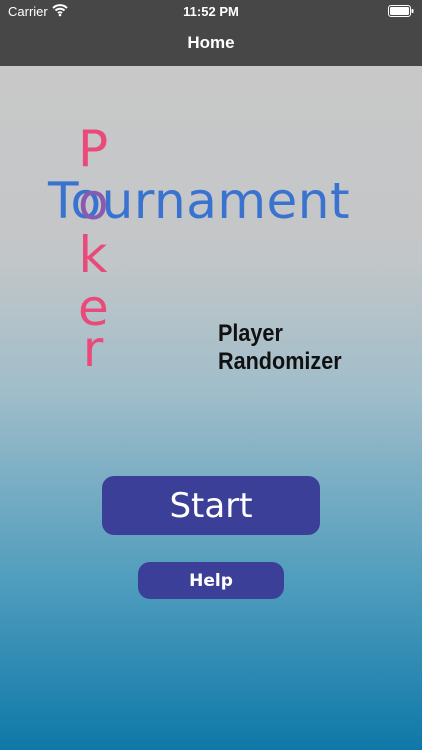  Describe the element at coordinates (93, 349) in the screenshot. I see `logo-letter-r: r` at that location.